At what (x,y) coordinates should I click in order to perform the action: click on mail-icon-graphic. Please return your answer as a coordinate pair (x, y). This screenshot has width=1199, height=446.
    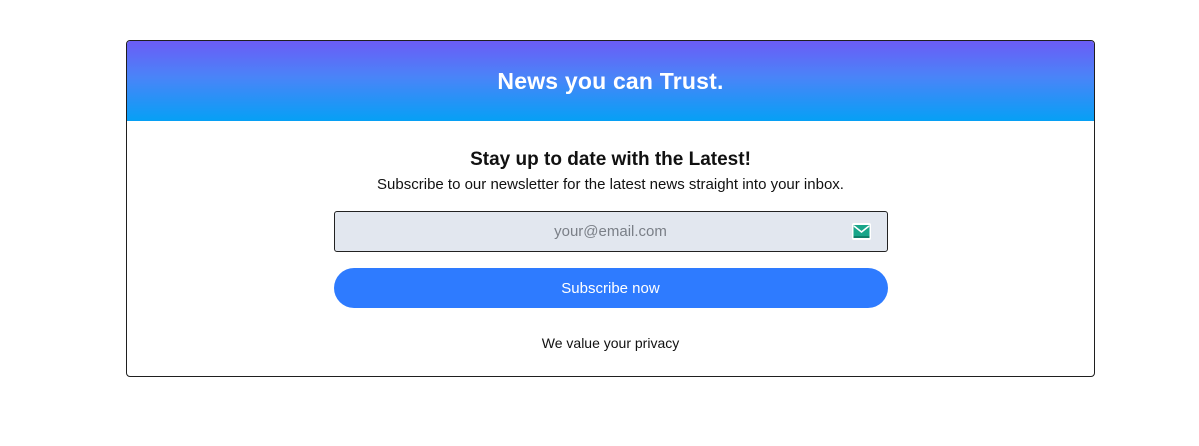
    Looking at the image, I should click on (861, 231).